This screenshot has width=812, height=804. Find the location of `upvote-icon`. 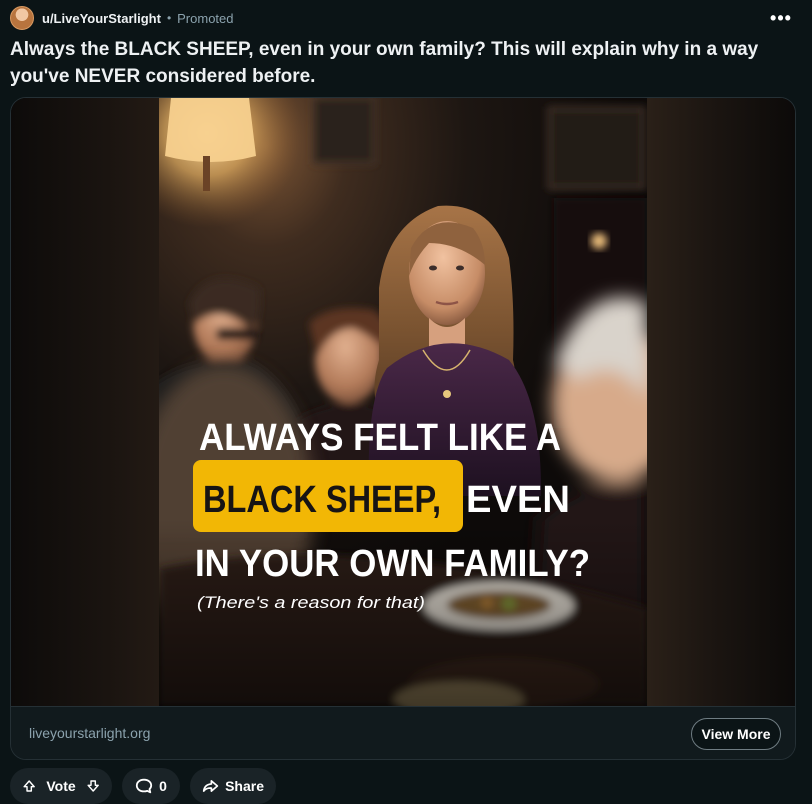

upvote-icon is located at coordinates (29, 786).